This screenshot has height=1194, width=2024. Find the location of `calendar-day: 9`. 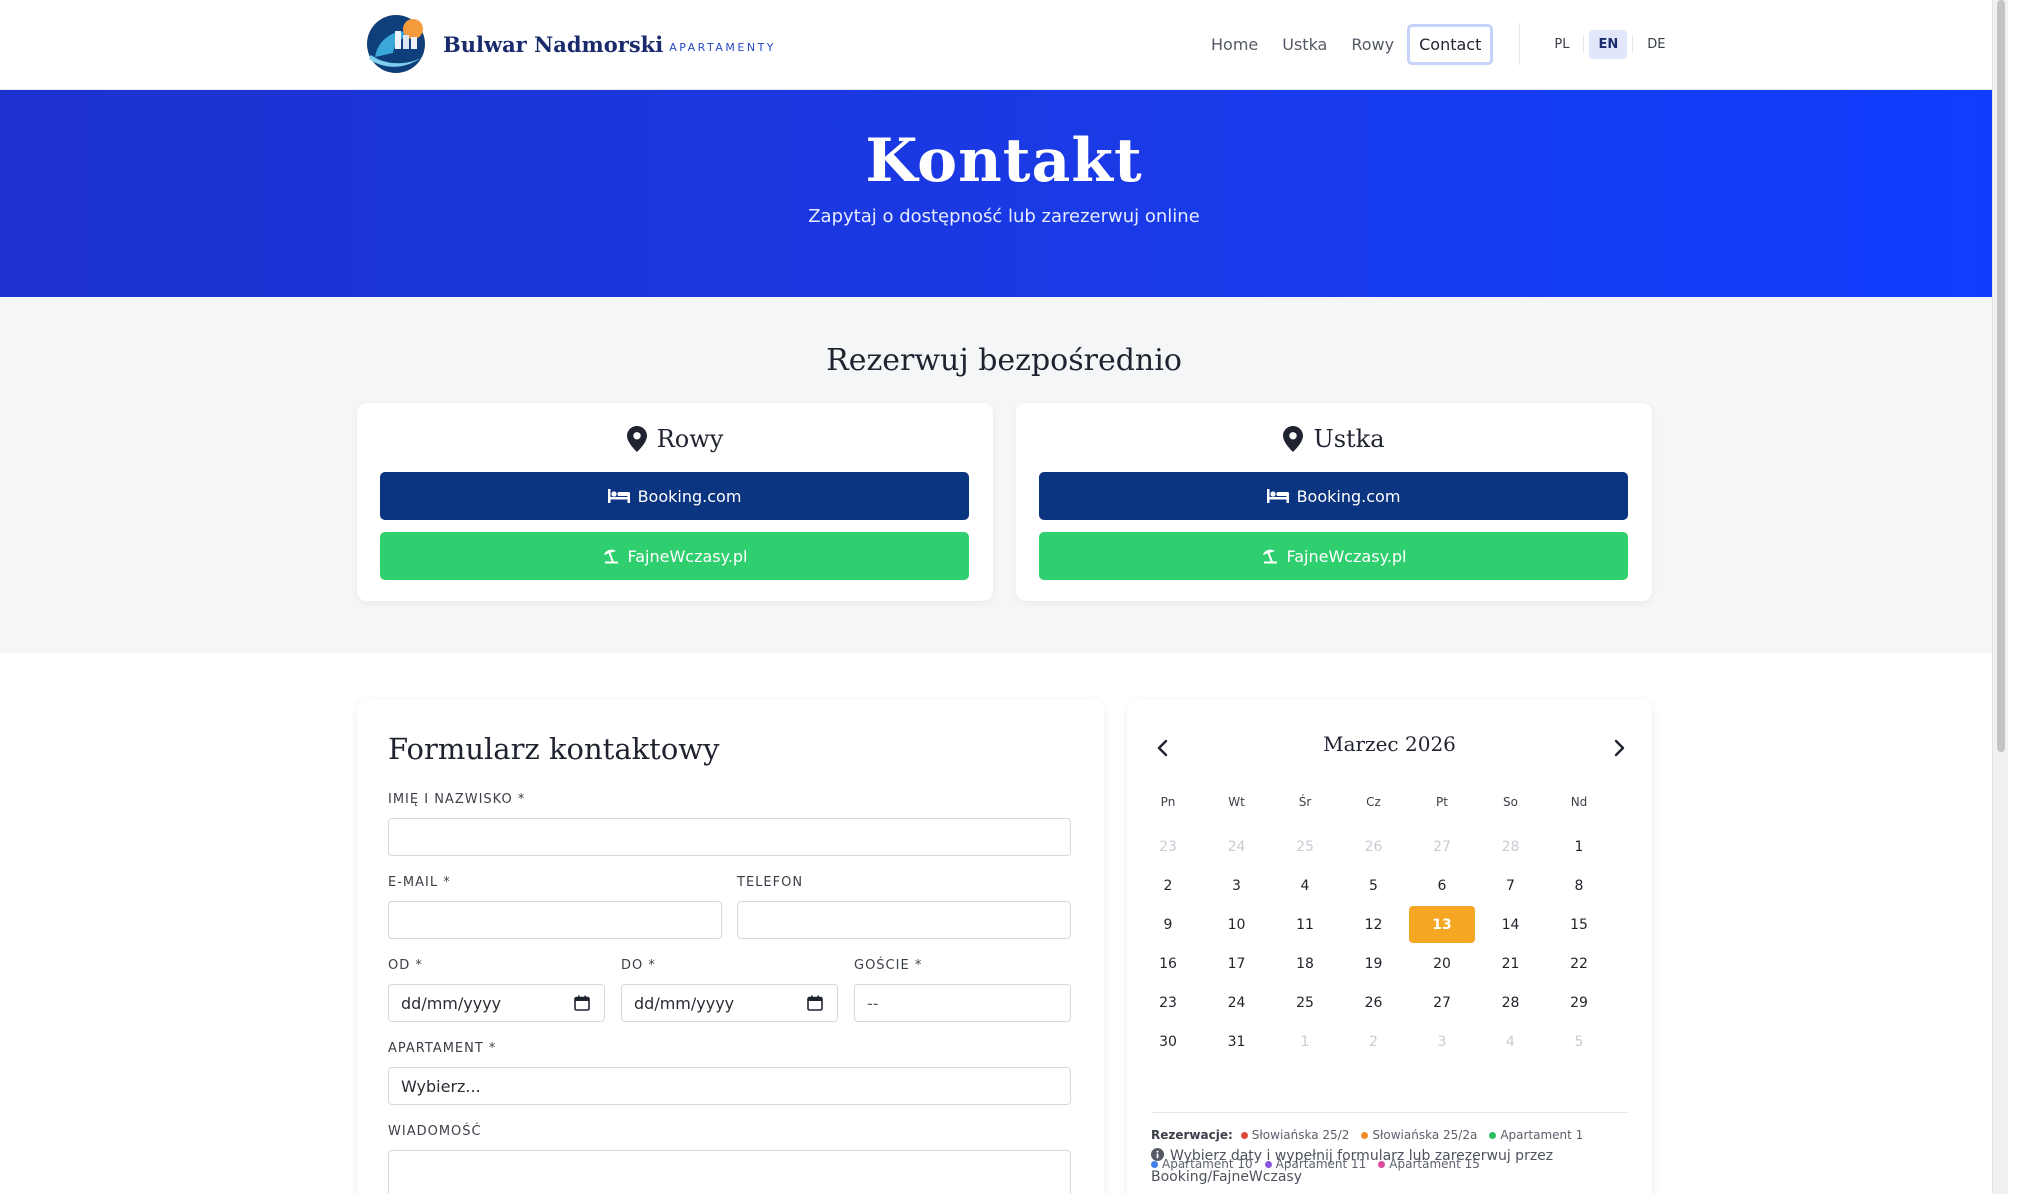

calendar-day: 9 is located at coordinates (1168, 924).